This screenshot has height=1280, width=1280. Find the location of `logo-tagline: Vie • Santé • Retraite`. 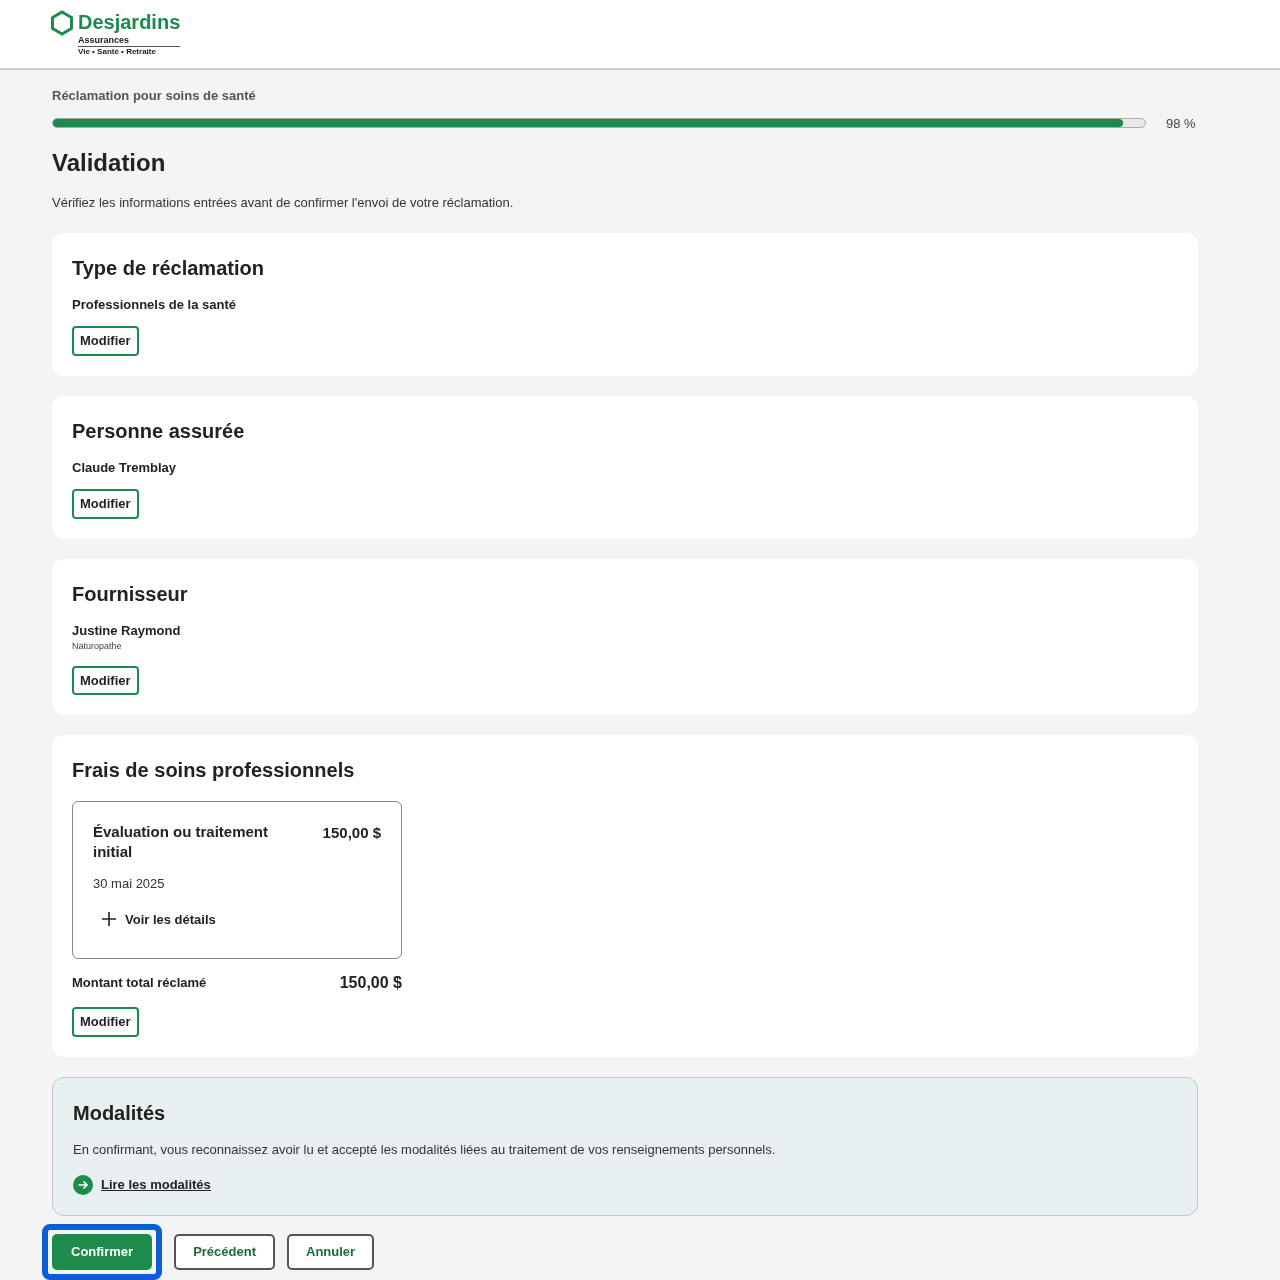

logo-tagline: Vie • Santé • Retraite is located at coordinates (117, 52).